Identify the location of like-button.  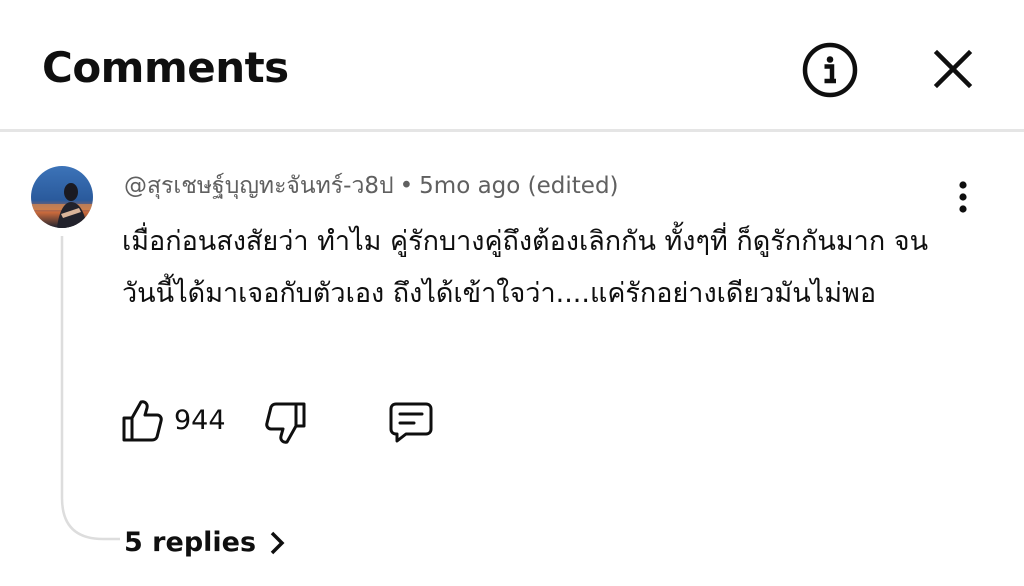
(142, 421).